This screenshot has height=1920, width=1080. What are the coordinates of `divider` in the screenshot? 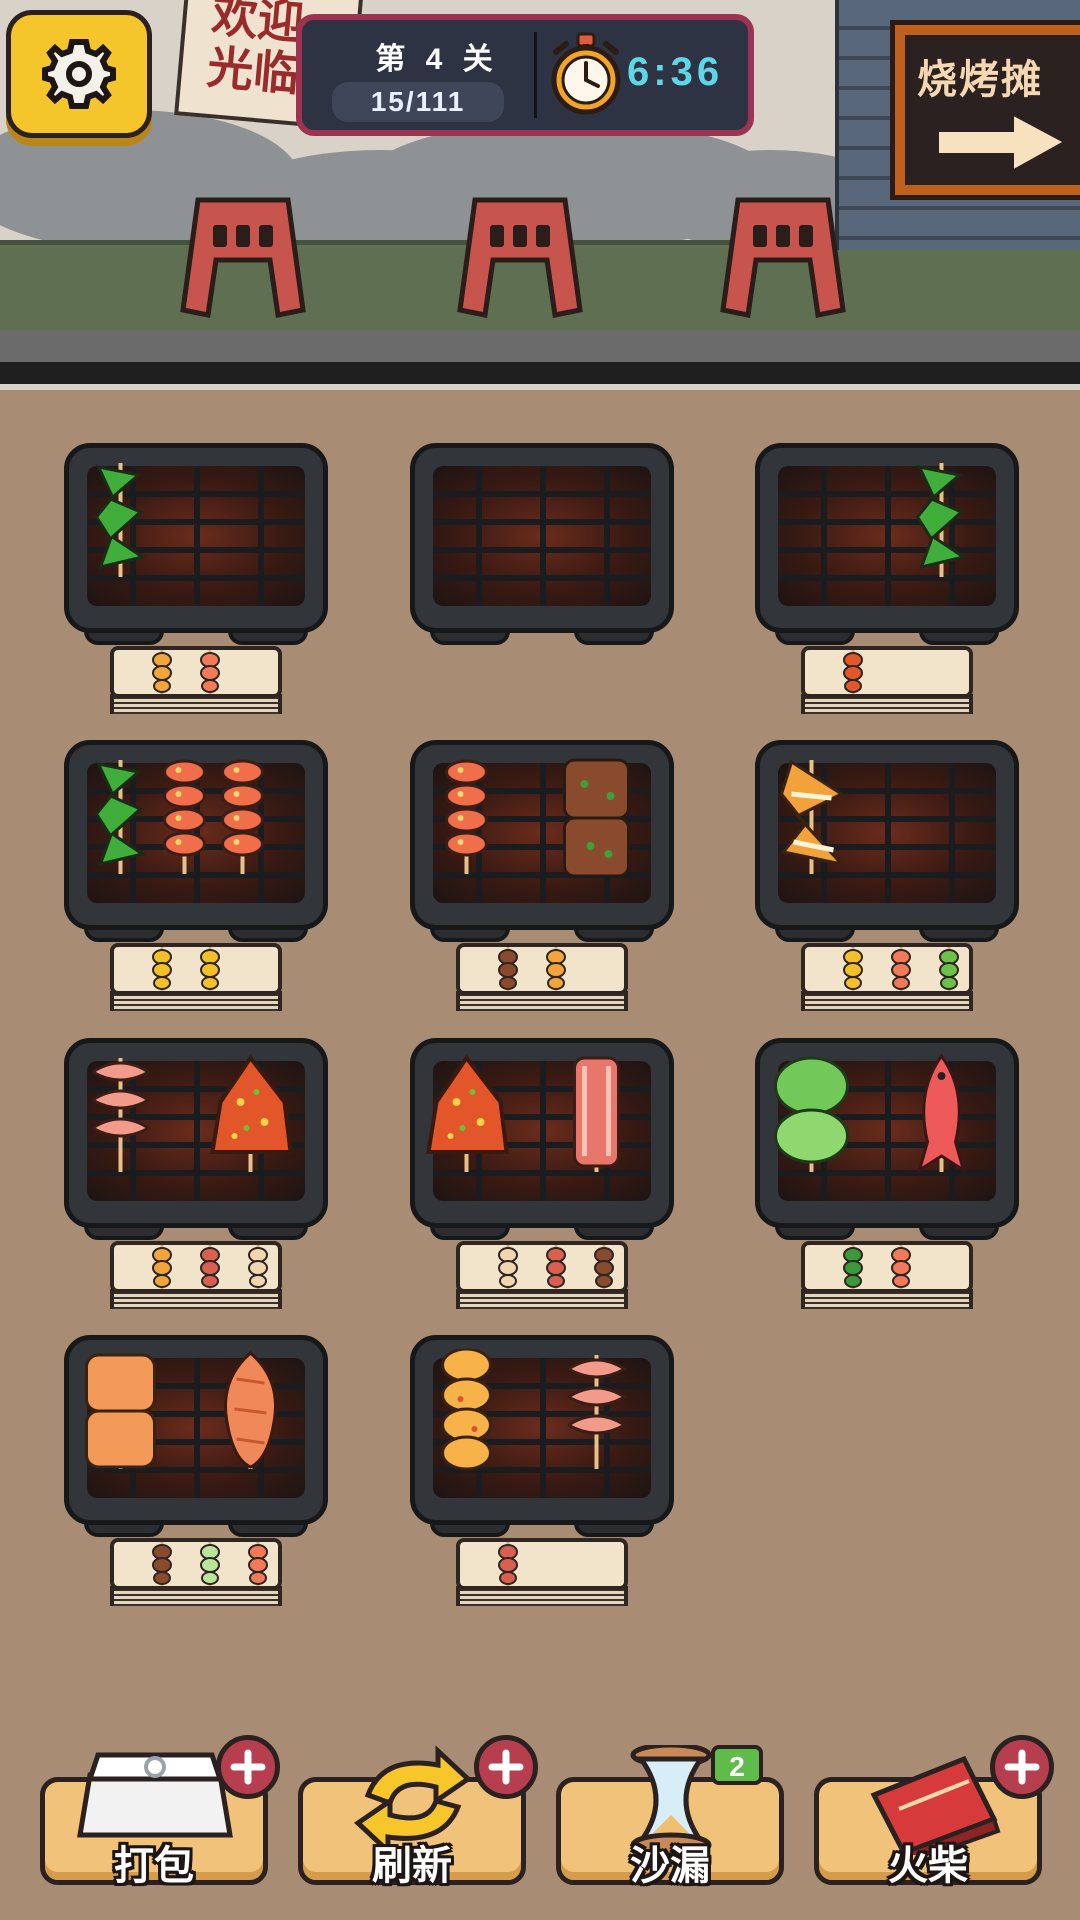 It's located at (535, 75).